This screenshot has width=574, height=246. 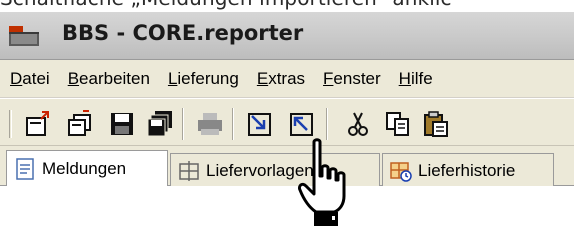 I want to click on export-messages-icon, so click(x=302, y=124).